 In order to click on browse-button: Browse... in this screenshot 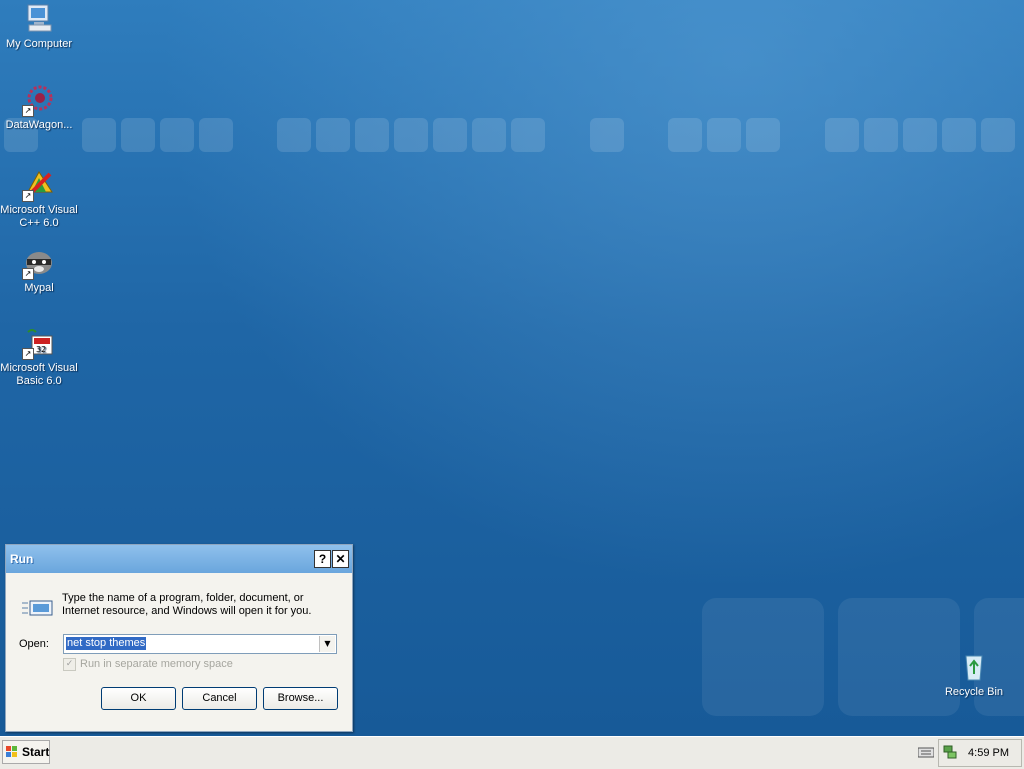, I will do `click(300, 698)`.